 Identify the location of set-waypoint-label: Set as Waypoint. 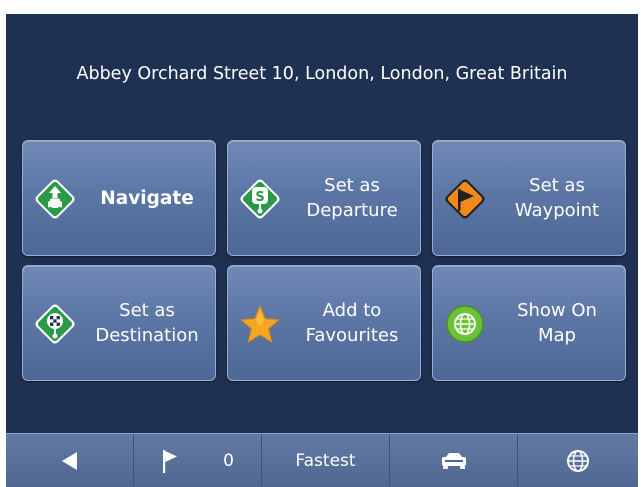
(557, 198).